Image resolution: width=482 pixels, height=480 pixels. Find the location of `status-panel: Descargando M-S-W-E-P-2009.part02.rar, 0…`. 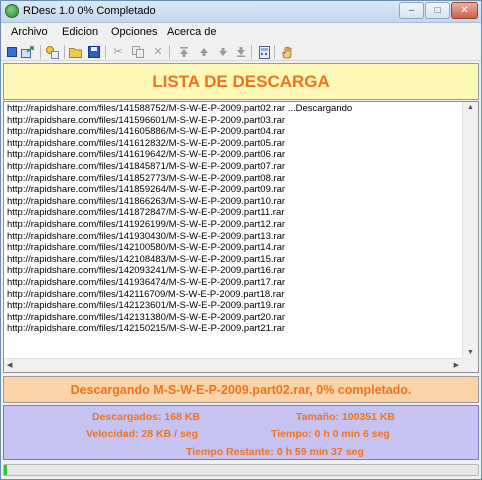

status-panel: Descargando M-S-W-E-P-2009.part02.rar, 0… is located at coordinates (241, 389).